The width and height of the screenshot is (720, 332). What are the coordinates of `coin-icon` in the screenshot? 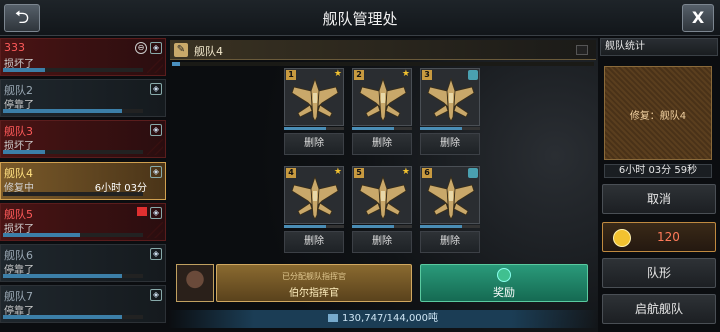 It's located at (622, 238).